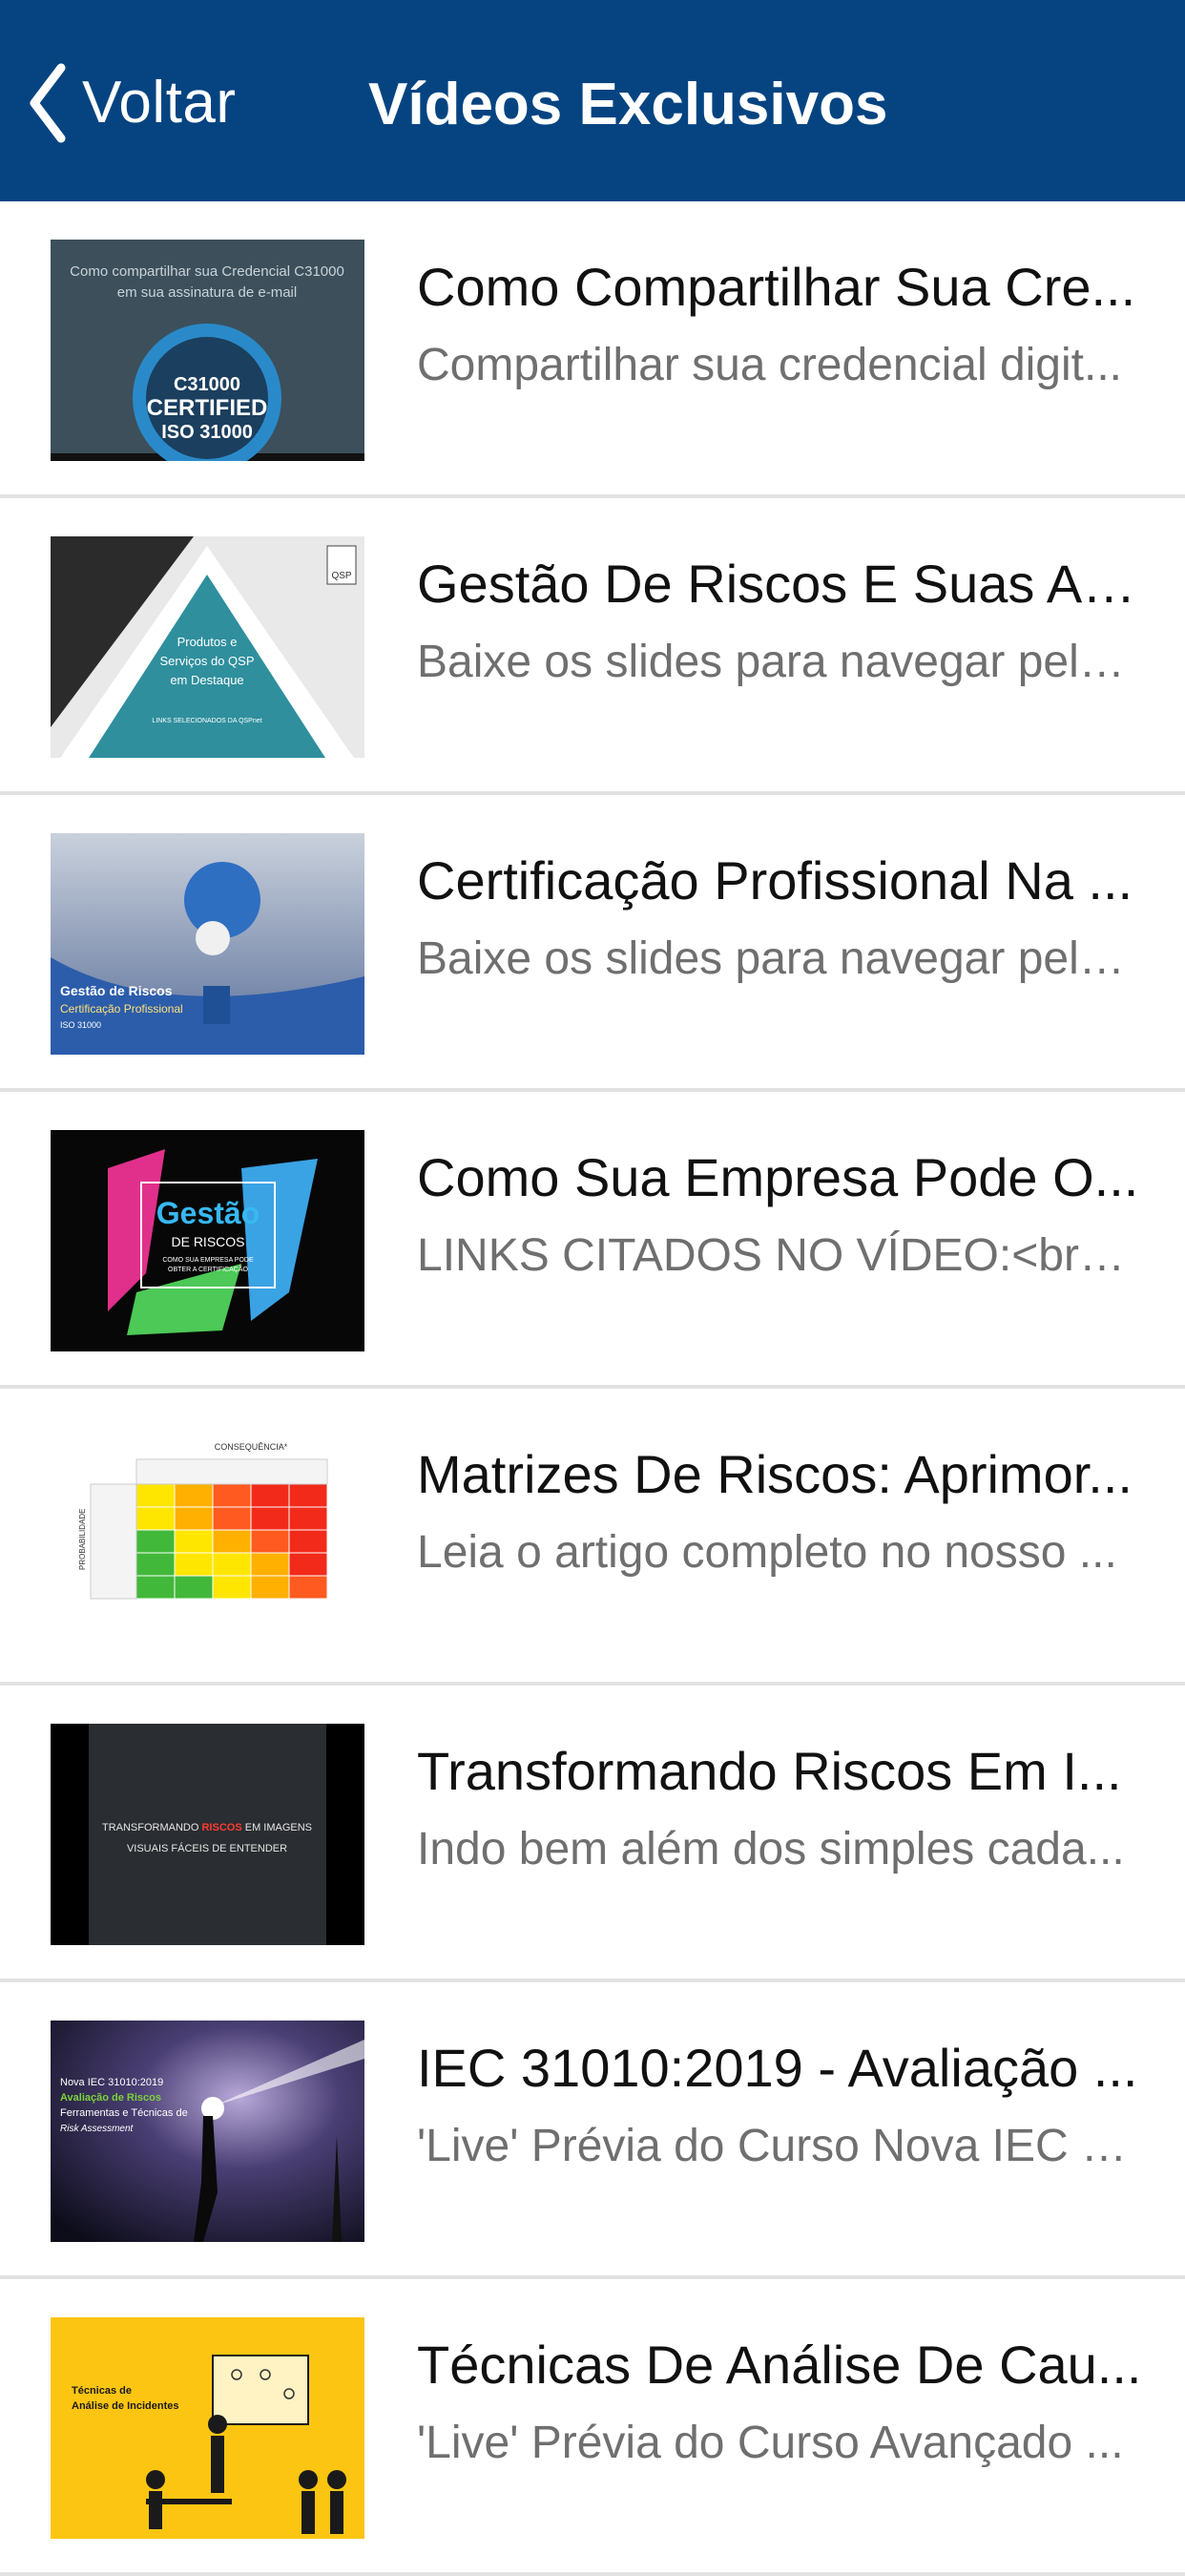  I want to click on svg-text: Risk Assessment, so click(98, 2129).